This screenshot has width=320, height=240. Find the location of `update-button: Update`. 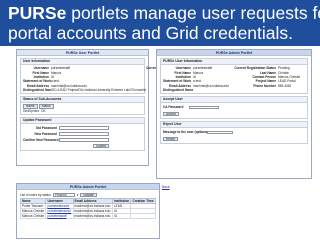

update-button: Update is located at coordinates (88, 195).